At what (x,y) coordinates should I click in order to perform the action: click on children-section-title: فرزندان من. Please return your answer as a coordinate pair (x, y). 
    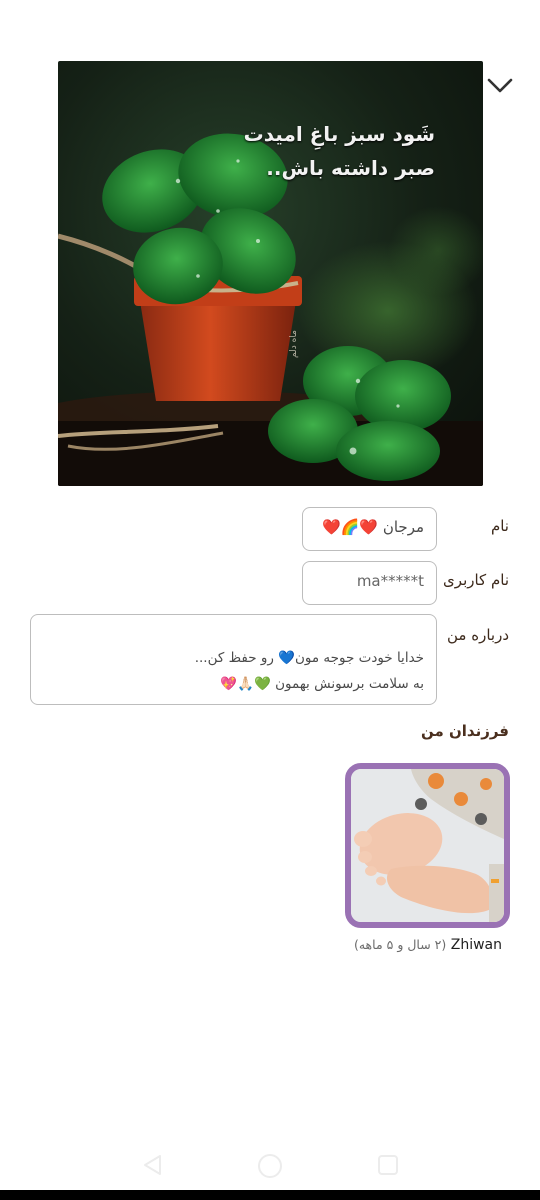
    Looking at the image, I should click on (464, 731).